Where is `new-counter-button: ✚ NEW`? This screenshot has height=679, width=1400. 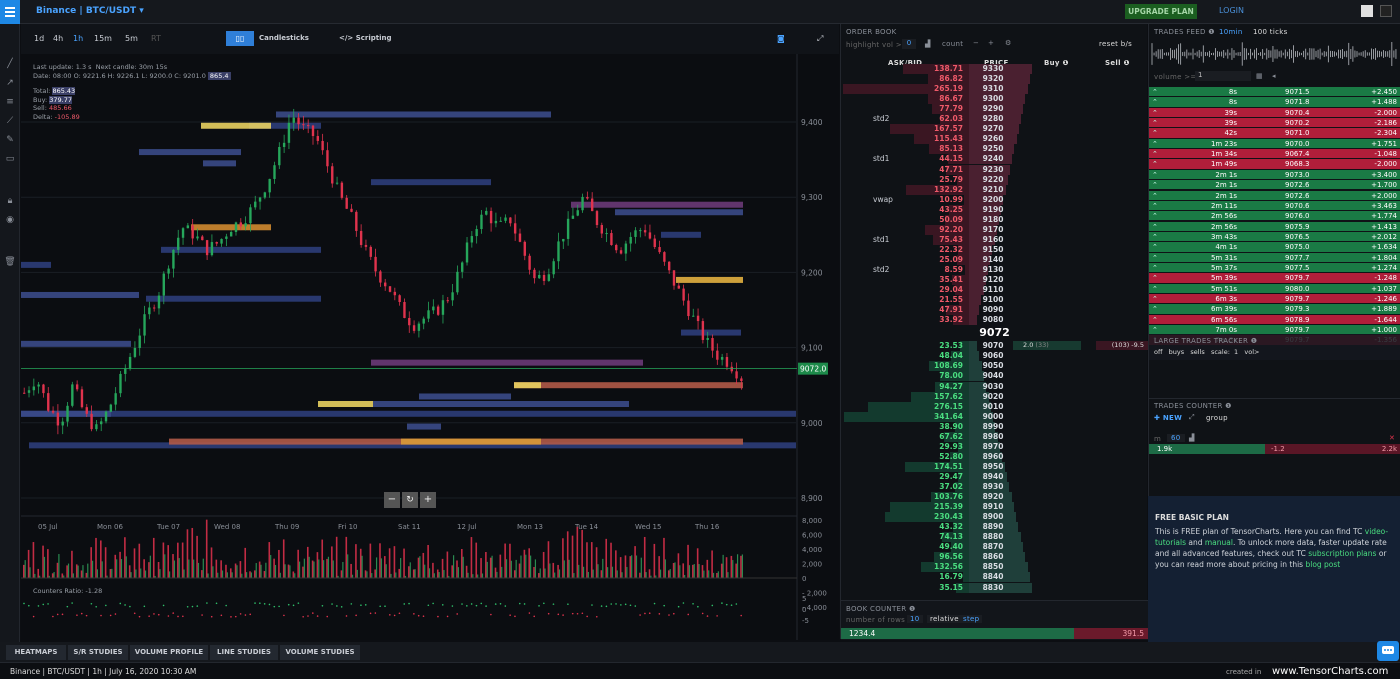 new-counter-button: ✚ NEW is located at coordinates (1168, 418).